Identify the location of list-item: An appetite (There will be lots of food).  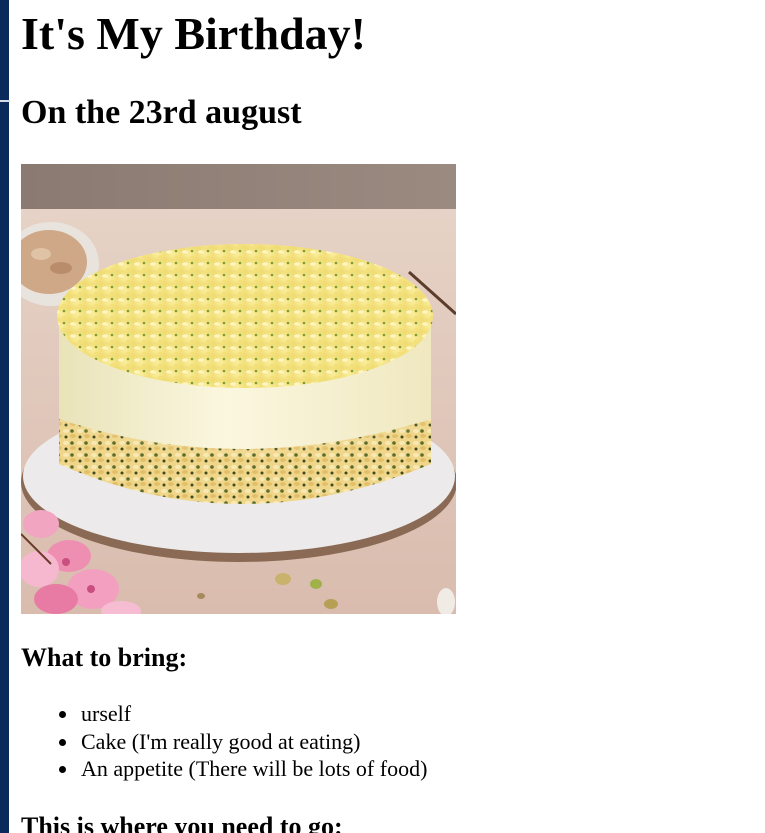
(243, 768).